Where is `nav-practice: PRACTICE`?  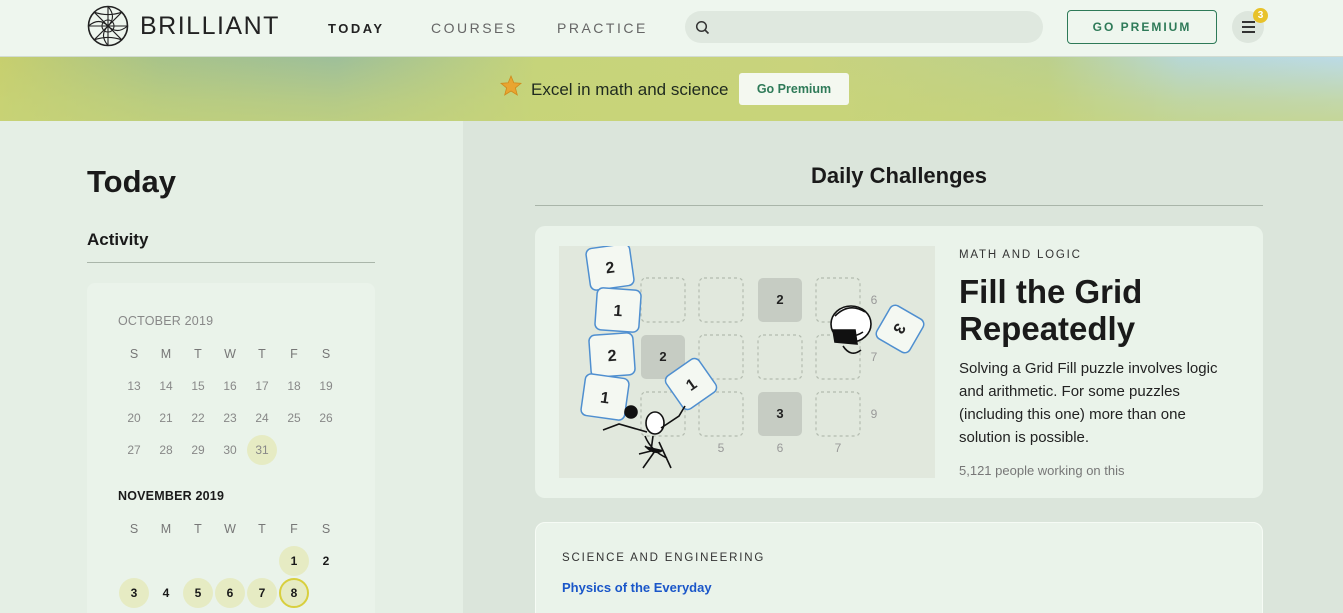
nav-practice: PRACTICE is located at coordinates (602, 28).